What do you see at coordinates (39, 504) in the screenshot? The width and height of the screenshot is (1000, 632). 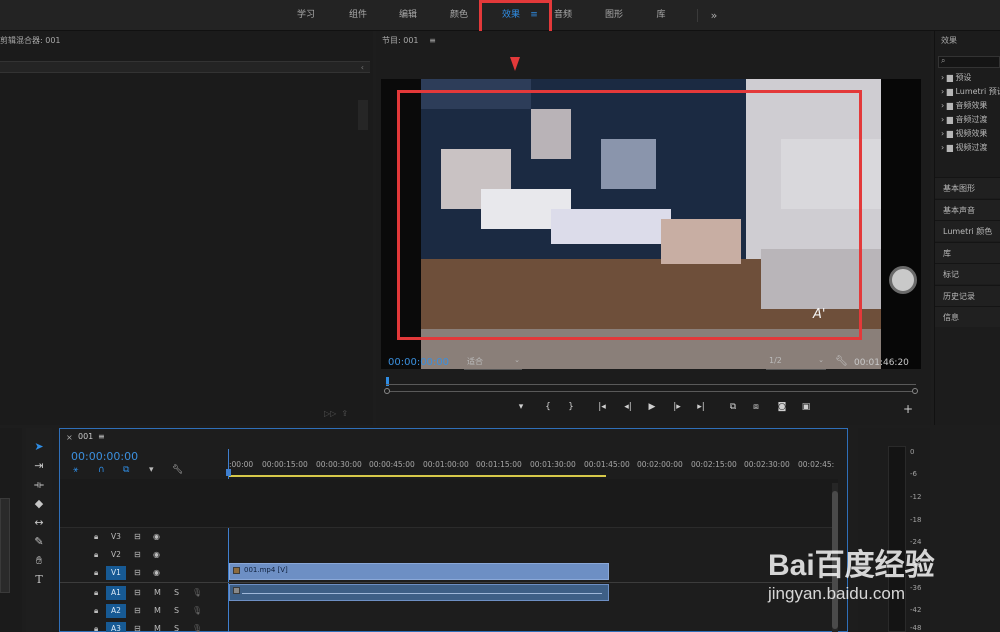 I see `razor-tool-icon: ◆` at bounding box center [39, 504].